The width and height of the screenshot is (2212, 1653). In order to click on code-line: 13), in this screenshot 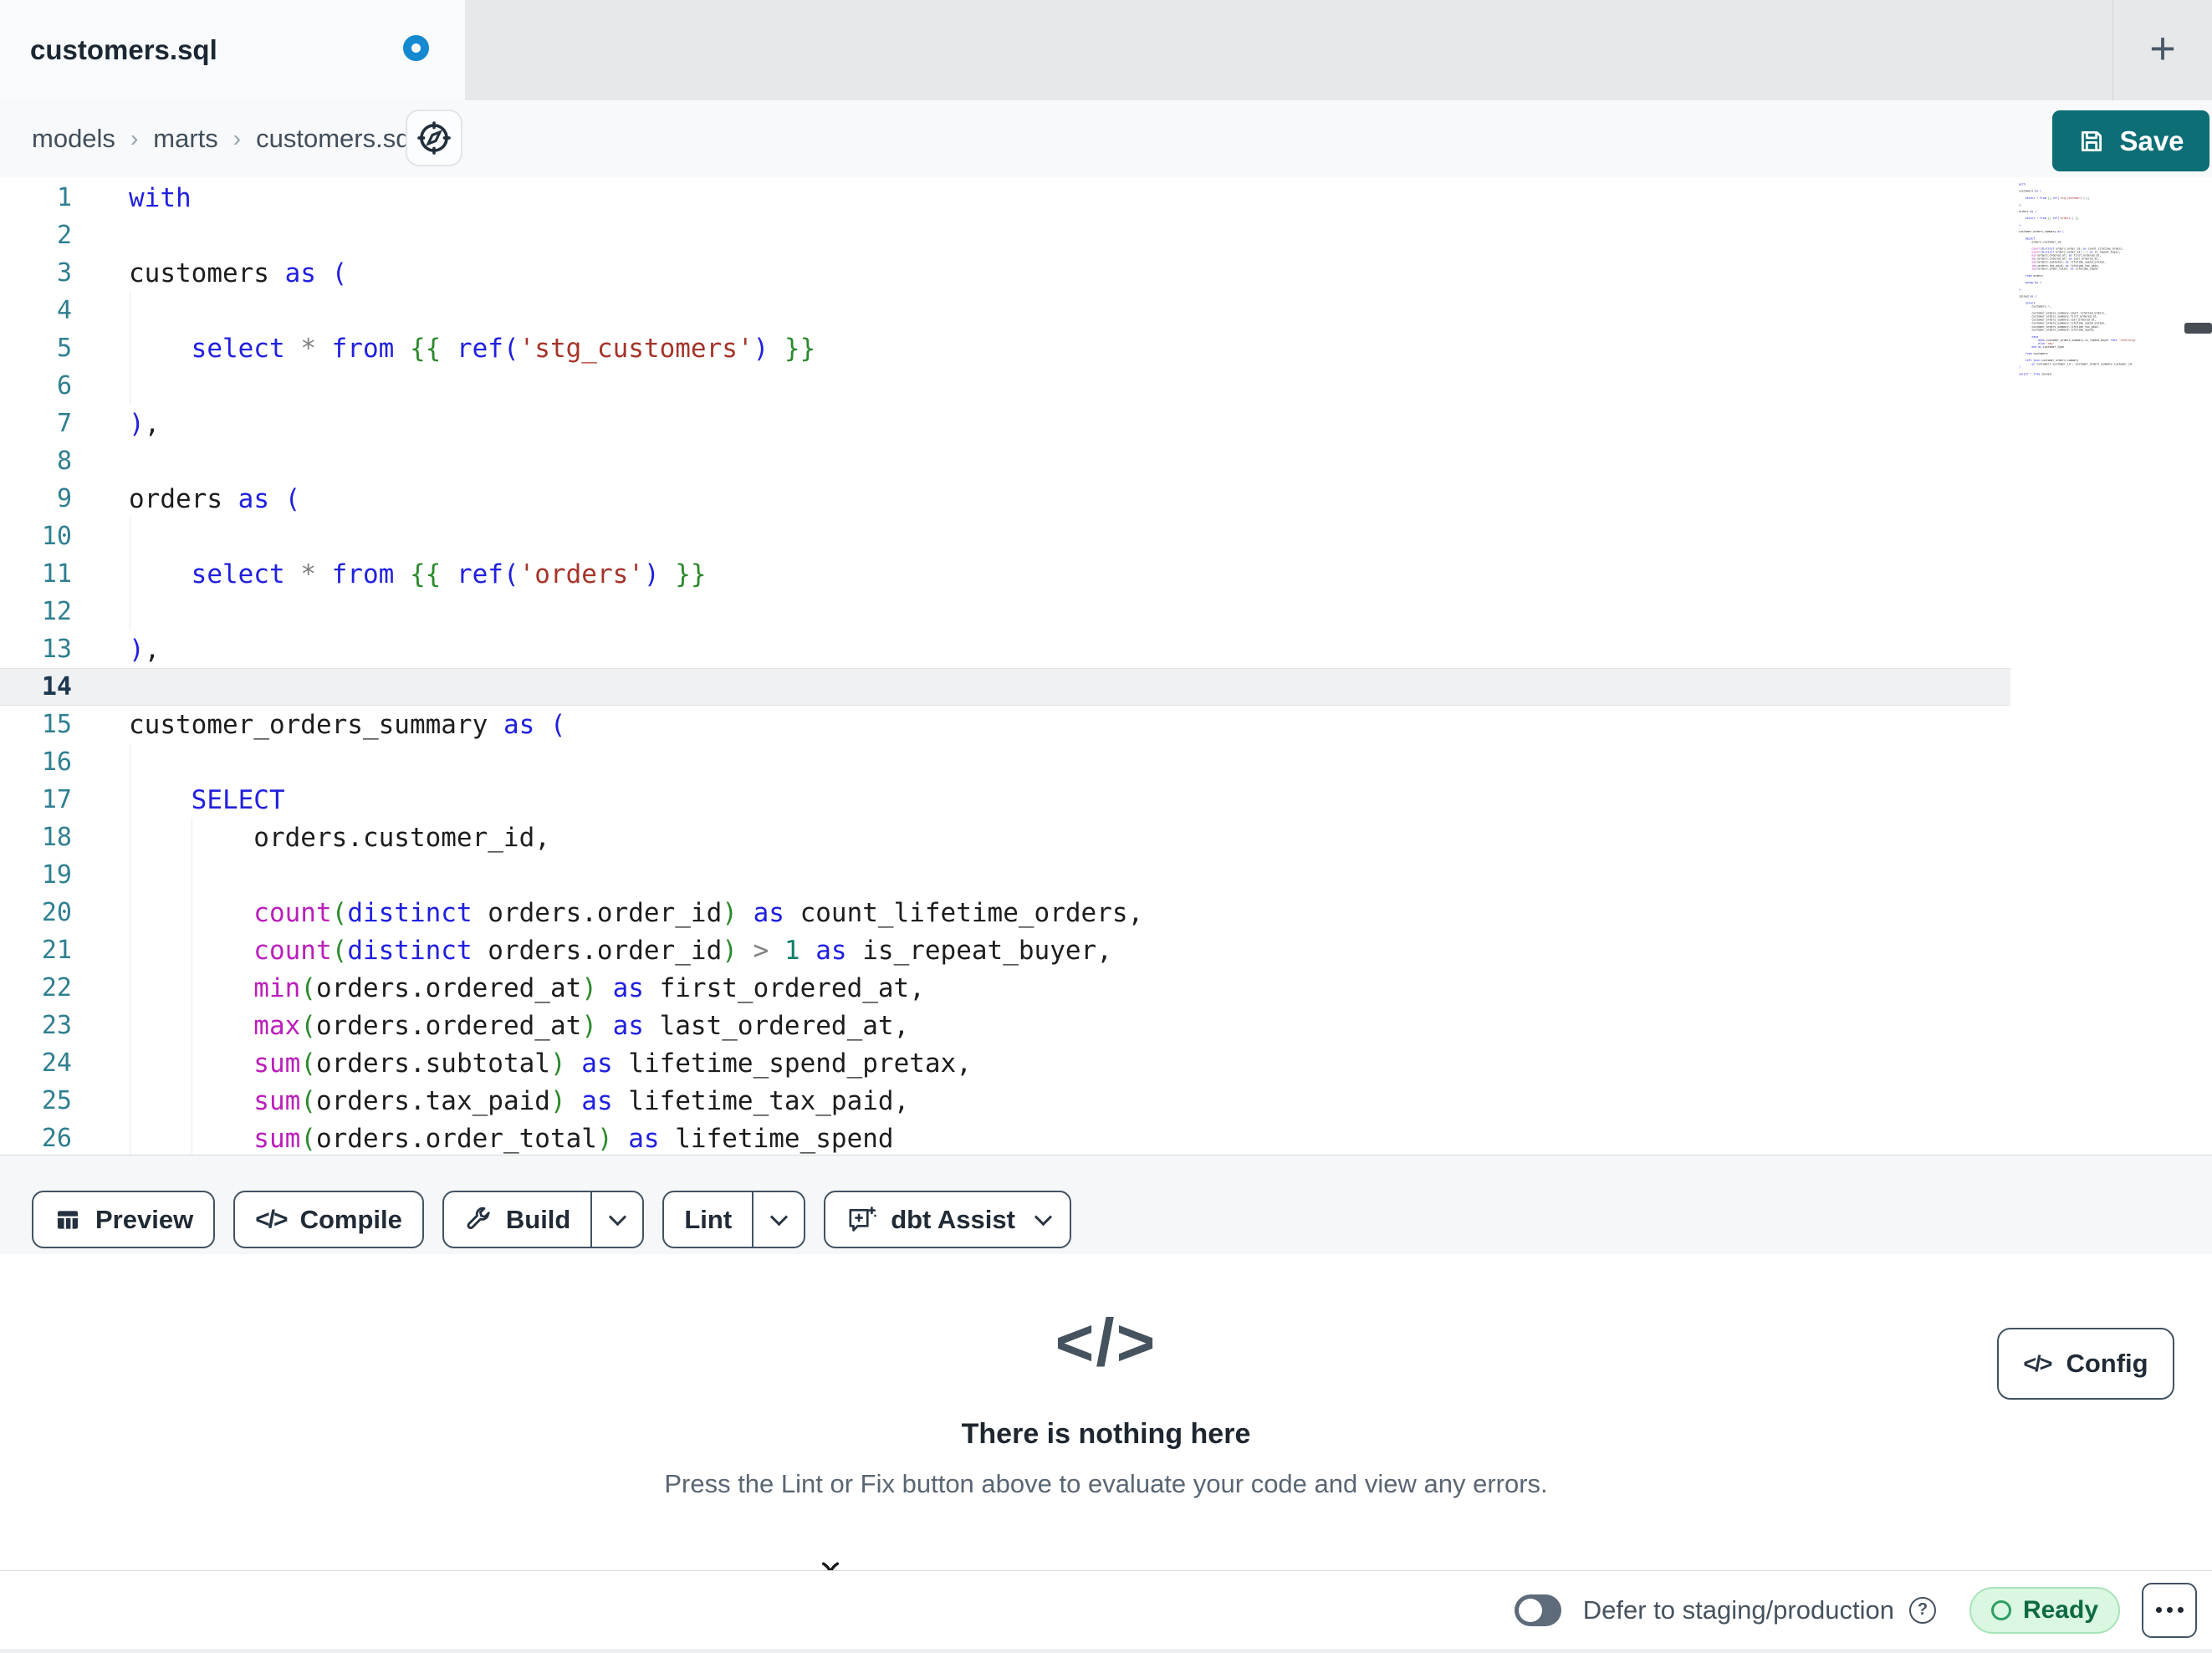, I will do `click(1005, 649)`.